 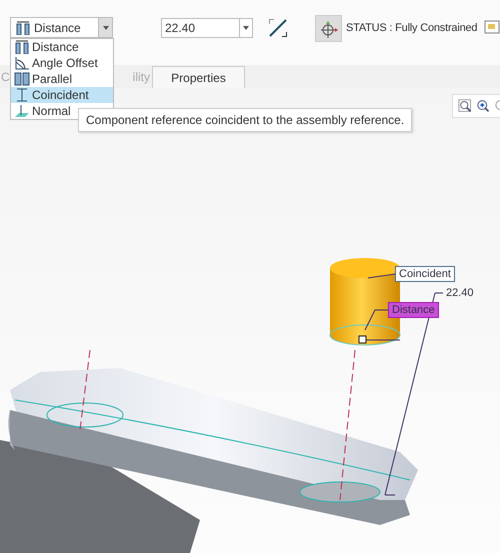 I want to click on angle-icon, so click(x=22, y=63).